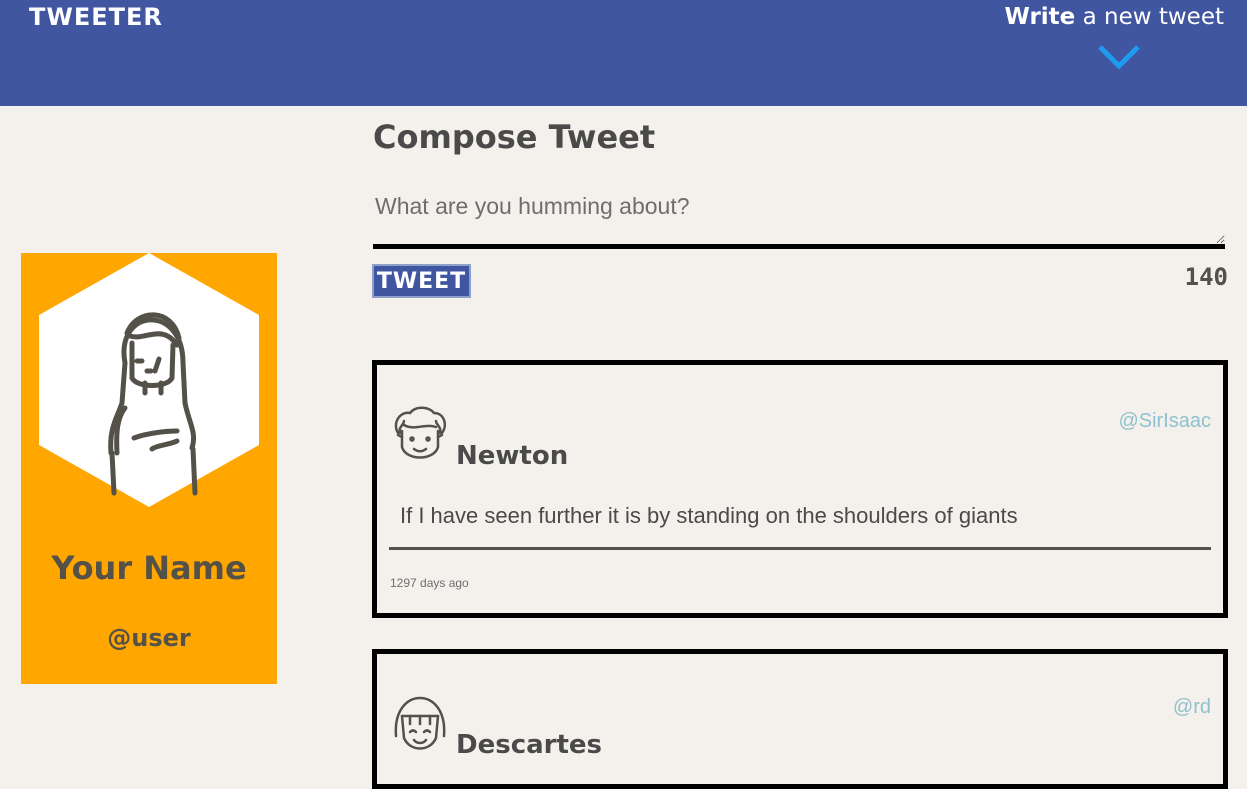 Image resolution: width=1247 pixels, height=789 pixels. Describe the element at coordinates (420, 723) in the screenshot. I see `descartes-avatar-icon` at that location.